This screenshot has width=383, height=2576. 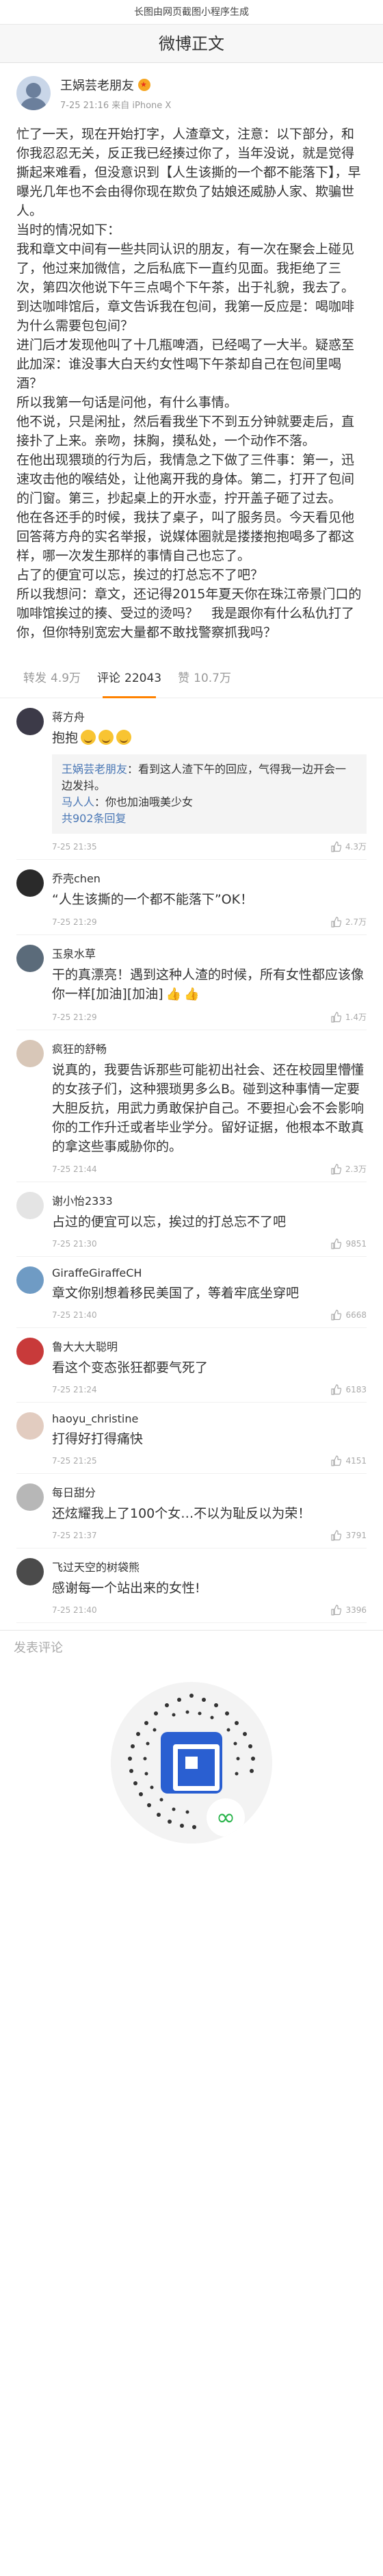 I want to click on hug-emoji-icon, so click(x=106, y=737).